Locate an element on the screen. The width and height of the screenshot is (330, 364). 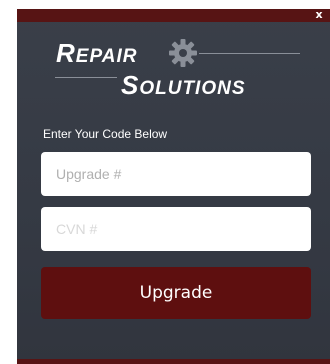
logo-initial-s: S is located at coordinates (130, 85).